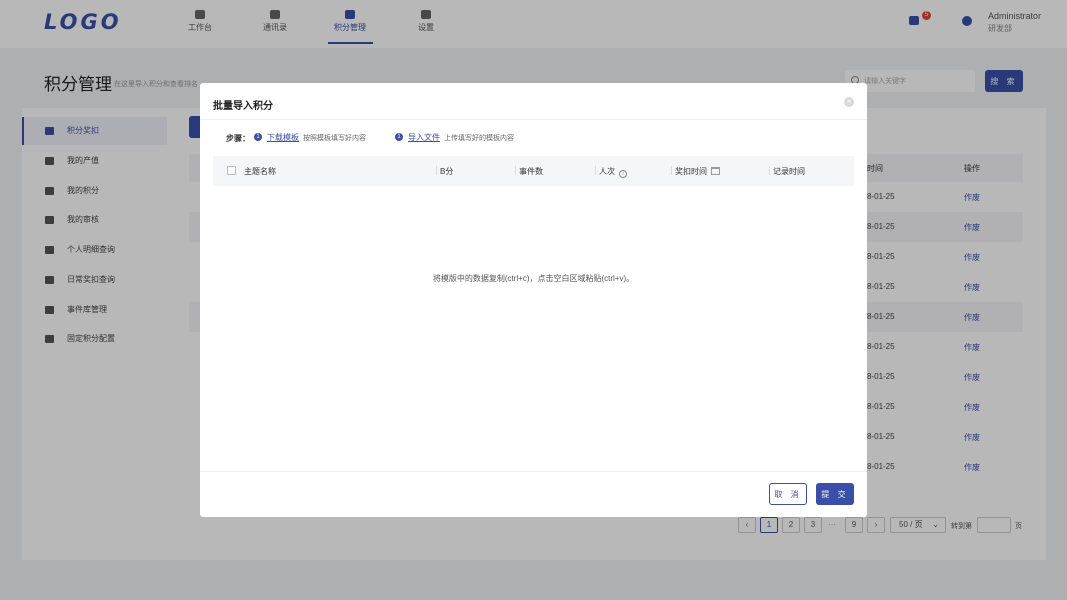  I want to click on select-all-checkbox, so click(231, 170).